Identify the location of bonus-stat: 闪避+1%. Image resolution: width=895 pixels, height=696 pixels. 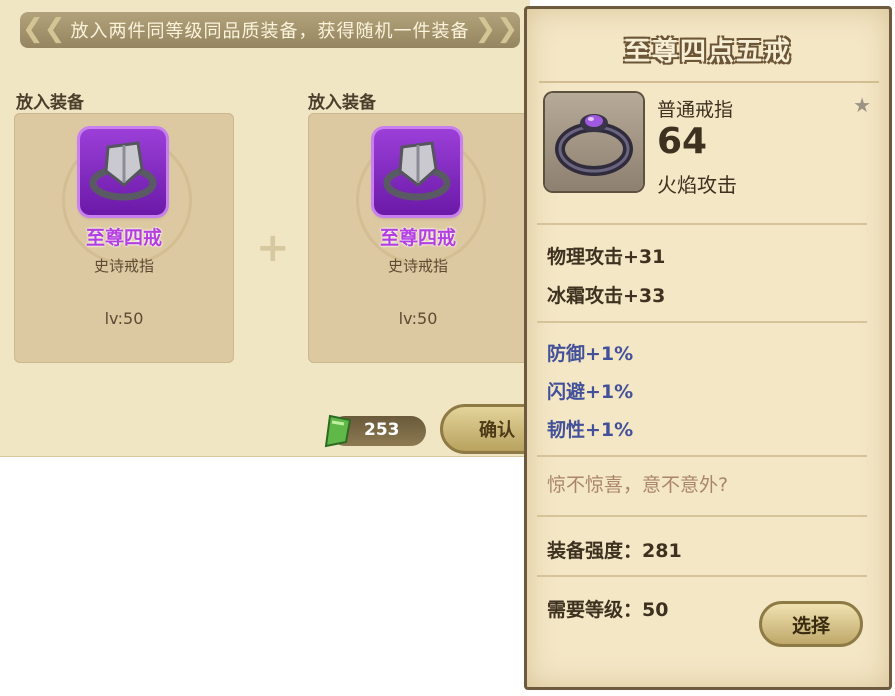
(590, 392).